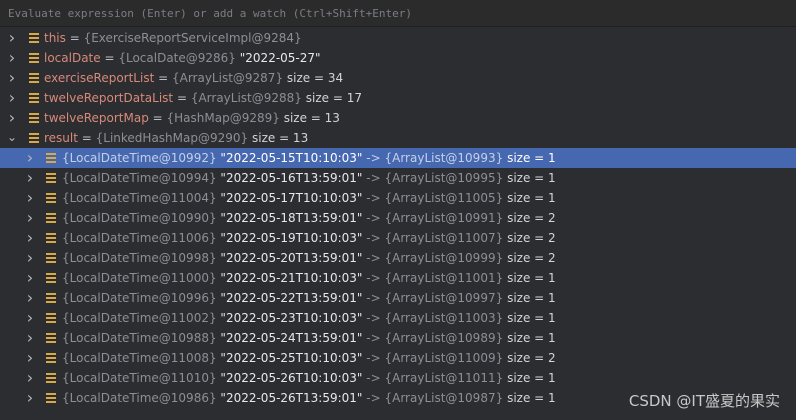 This screenshot has height=420, width=796. What do you see at coordinates (246, 98) in the screenshot?
I see `variable-ref: {ArrayList@9288}` at bounding box center [246, 98].